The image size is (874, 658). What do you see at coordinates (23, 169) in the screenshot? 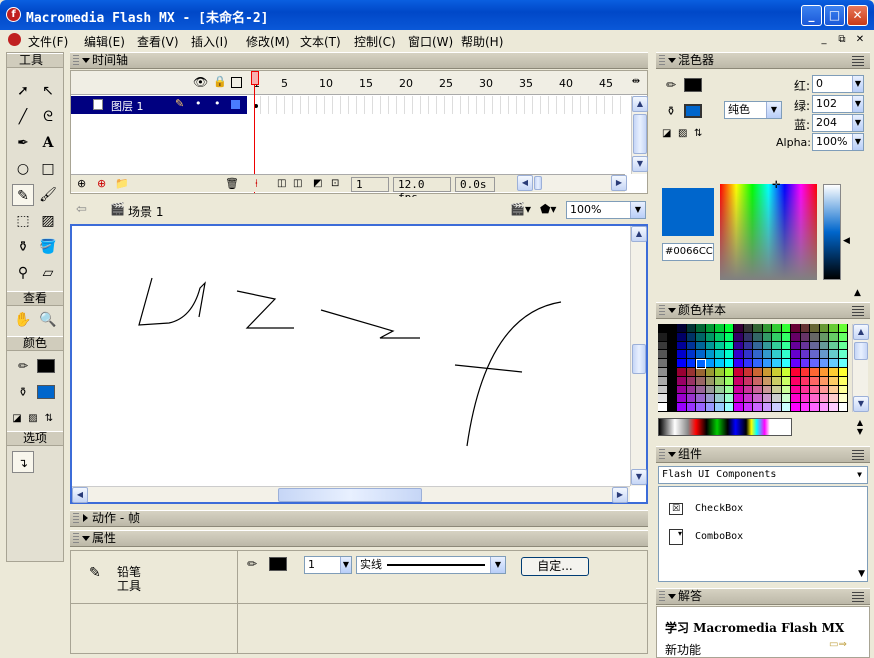
I see `oval-tool-icon: ○` at bounding box center [23, 169].